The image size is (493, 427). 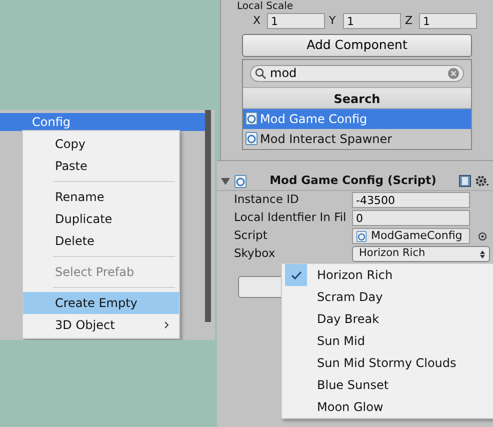 I want to click on axis-label: X, so click(x=257, y=21).